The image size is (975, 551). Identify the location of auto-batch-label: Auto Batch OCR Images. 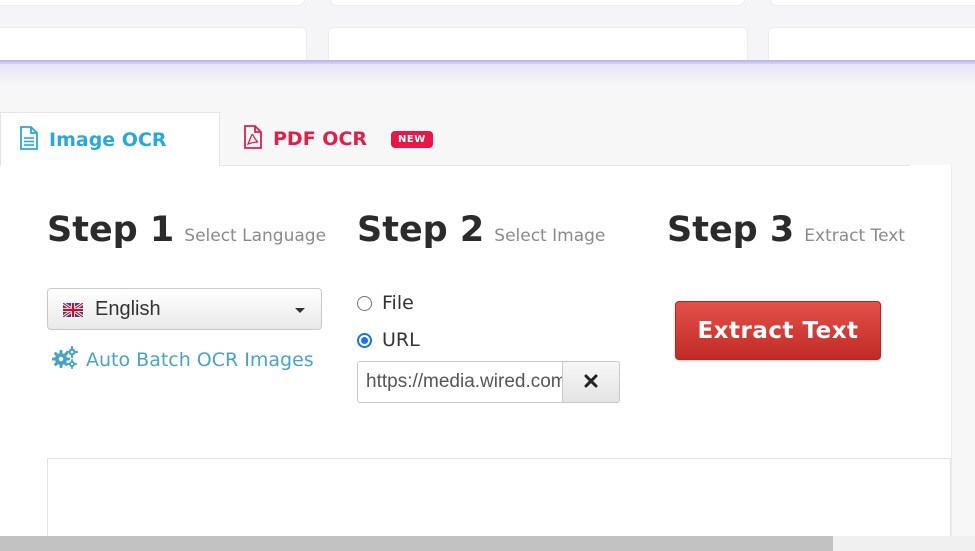
(200, 360).